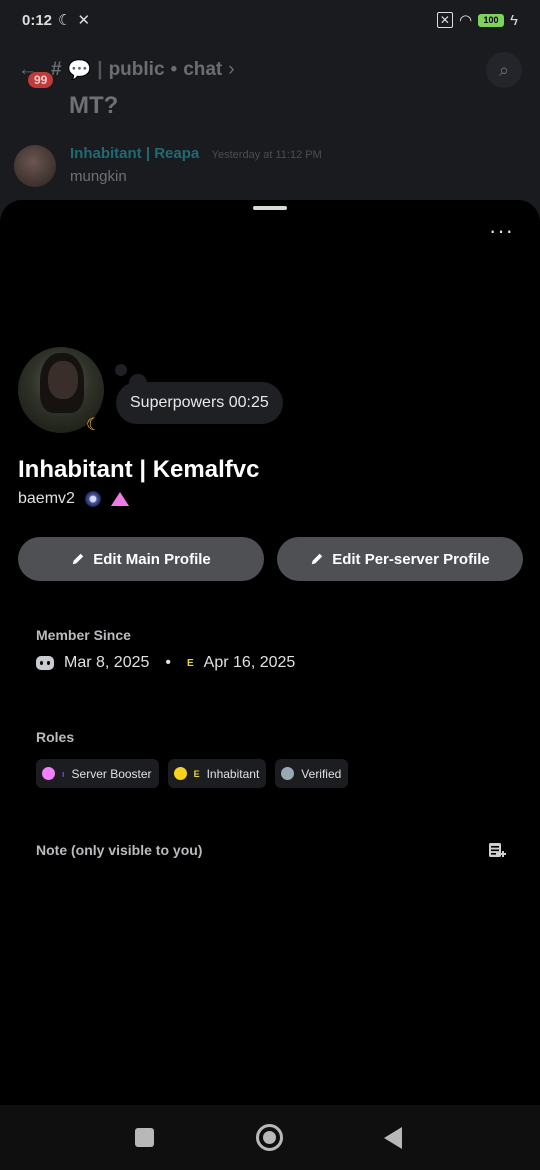 The height and width of the screenshot is (1170, 540). I want to click on chat-bubble-icon: 💬, so click(79, 70).